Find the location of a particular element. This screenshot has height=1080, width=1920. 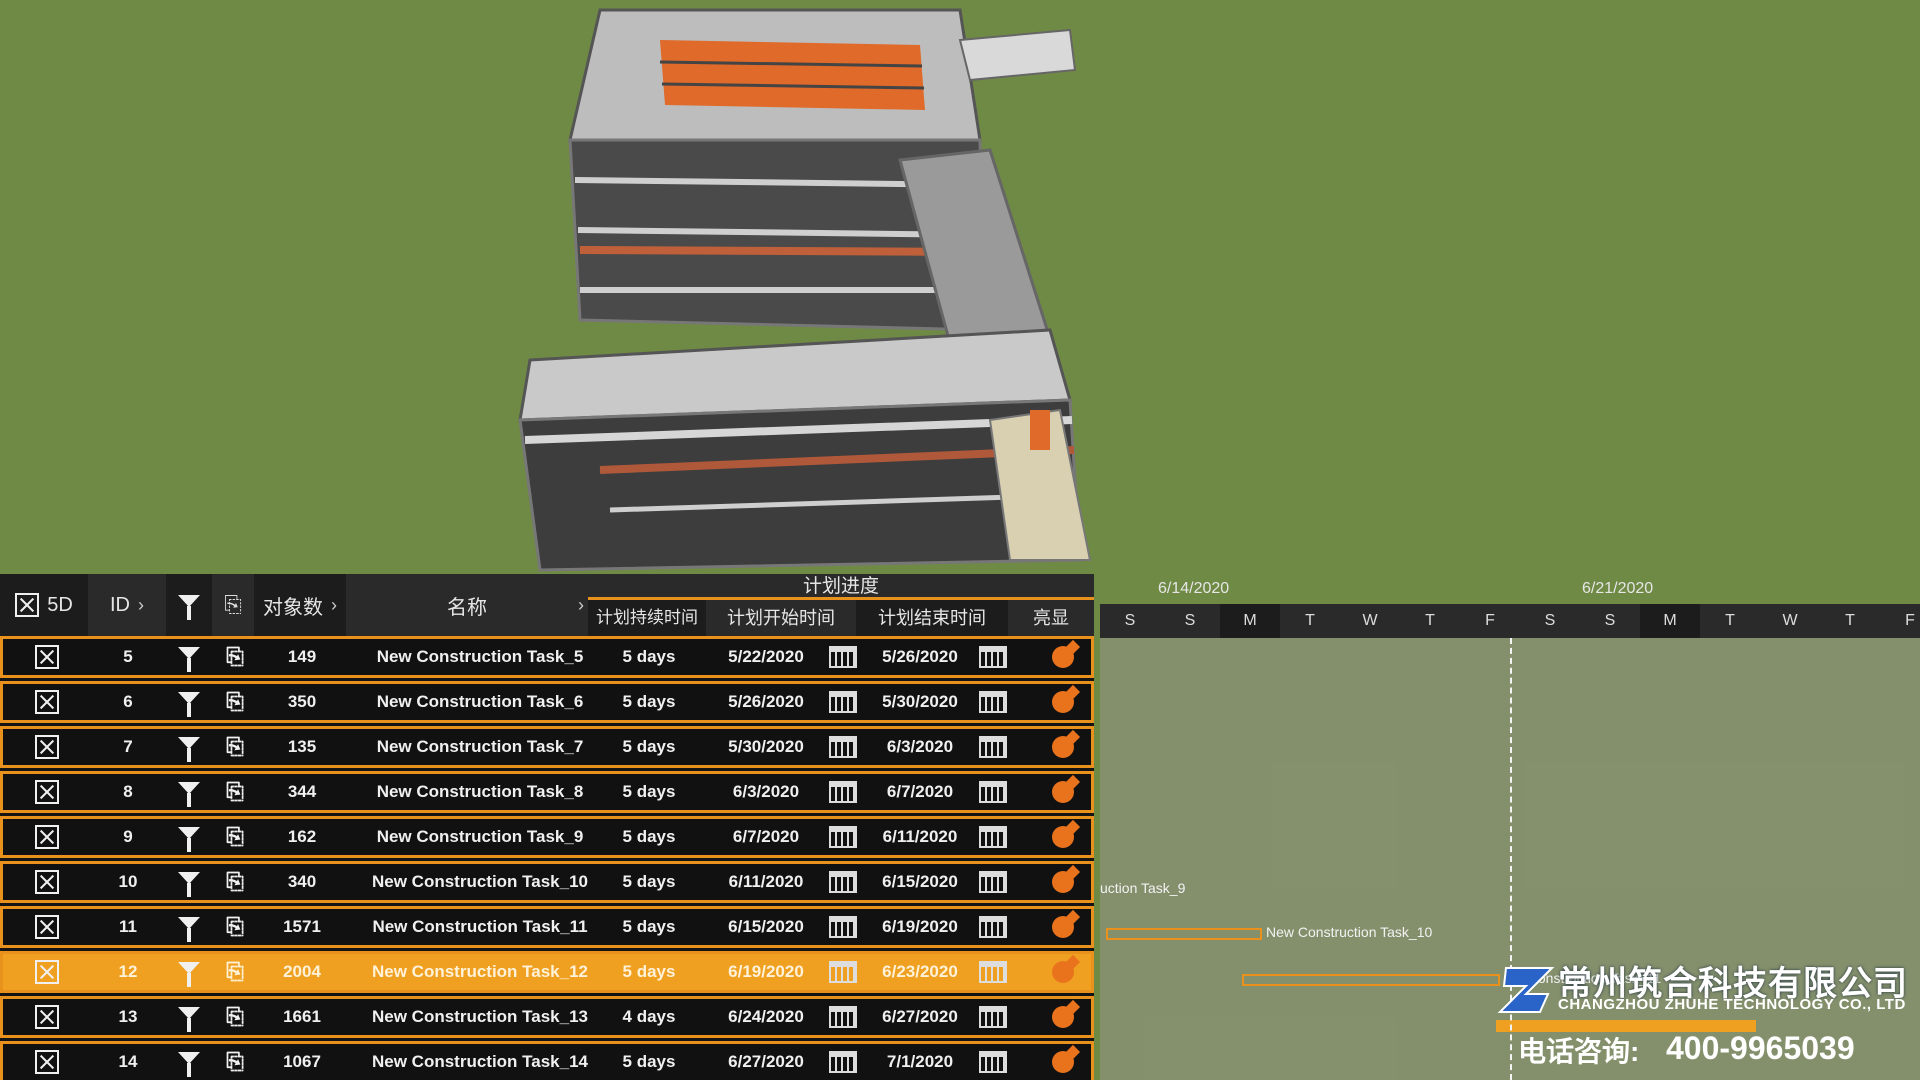

select-header-button: ⎘ is located at coordinates (233, 605).